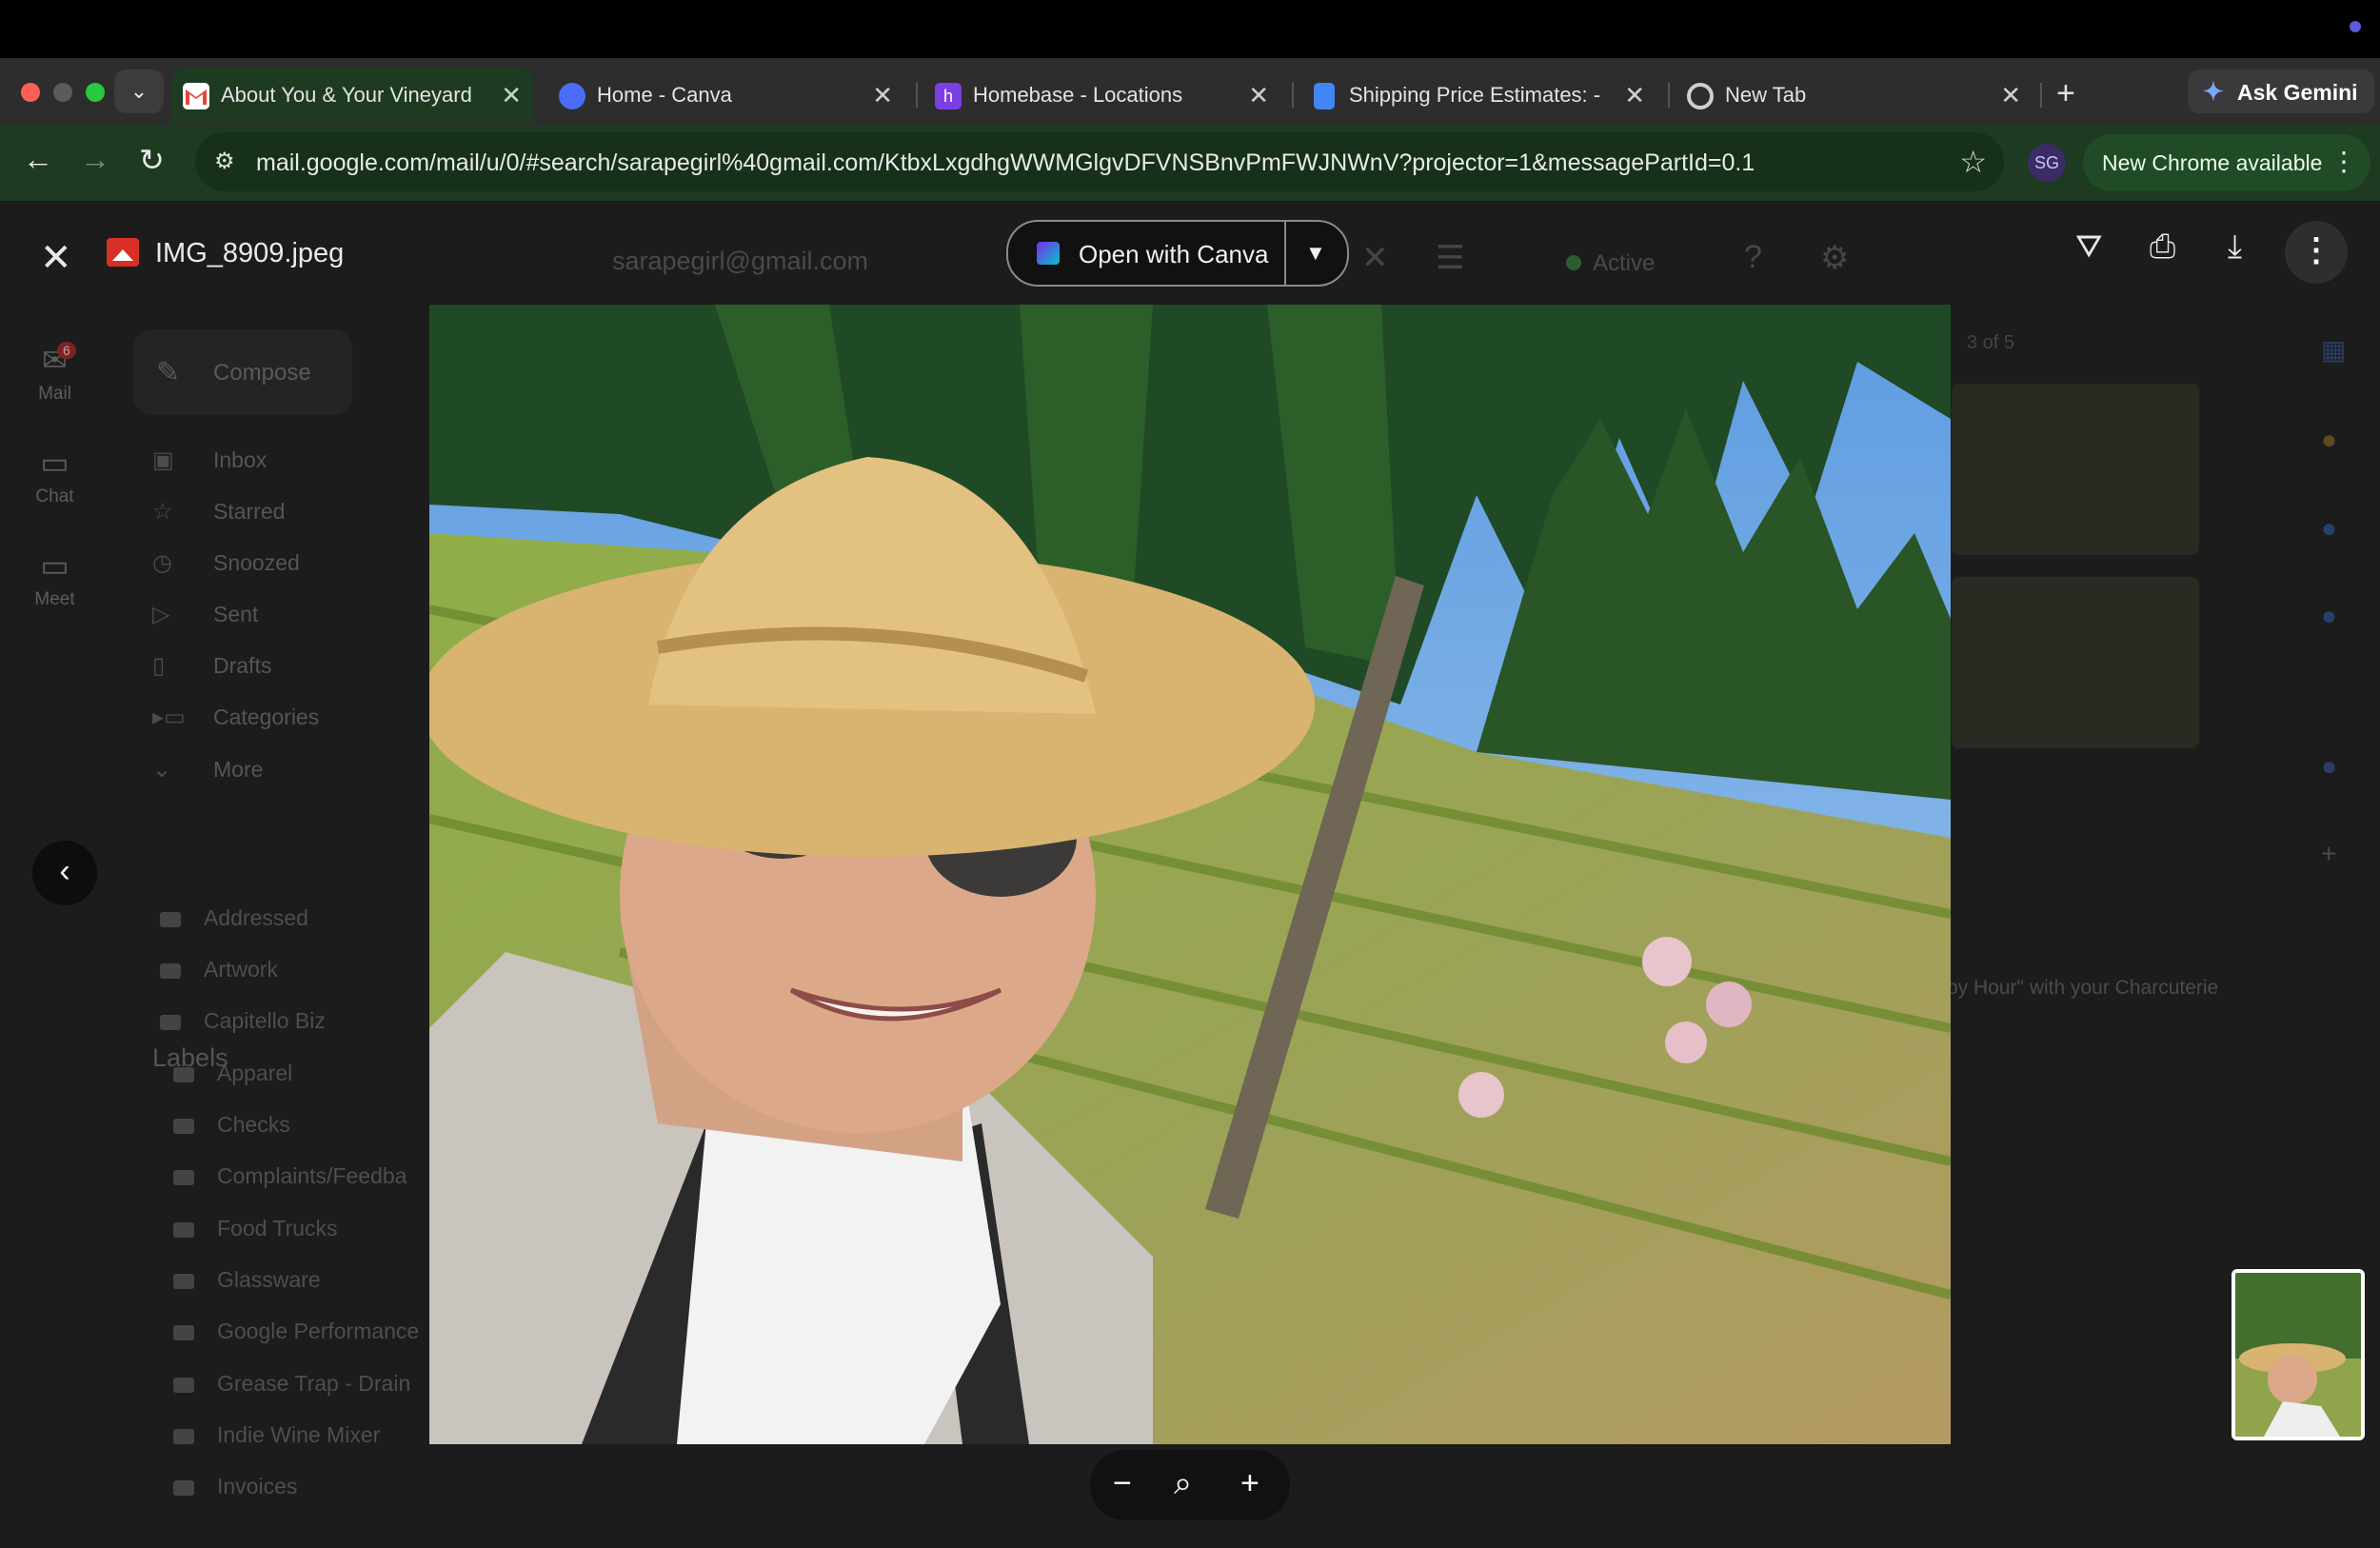  I want to click on tab-homebase: h Homebase - Locations ✕, so click(1101, 96).